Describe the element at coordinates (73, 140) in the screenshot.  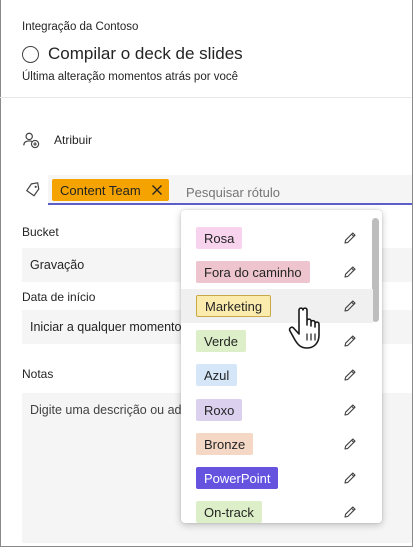
I see `assign-label: Atribuir` at that location.